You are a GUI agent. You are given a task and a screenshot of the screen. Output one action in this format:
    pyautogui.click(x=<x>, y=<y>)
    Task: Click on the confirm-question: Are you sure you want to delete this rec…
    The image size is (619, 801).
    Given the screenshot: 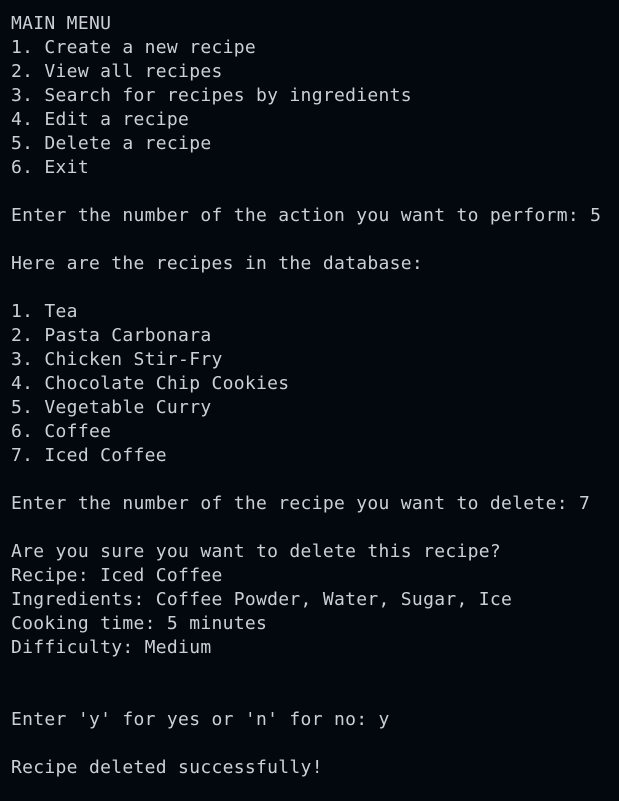 What is the action you would take?
    pyautogui.click(x=256, y=551)
    